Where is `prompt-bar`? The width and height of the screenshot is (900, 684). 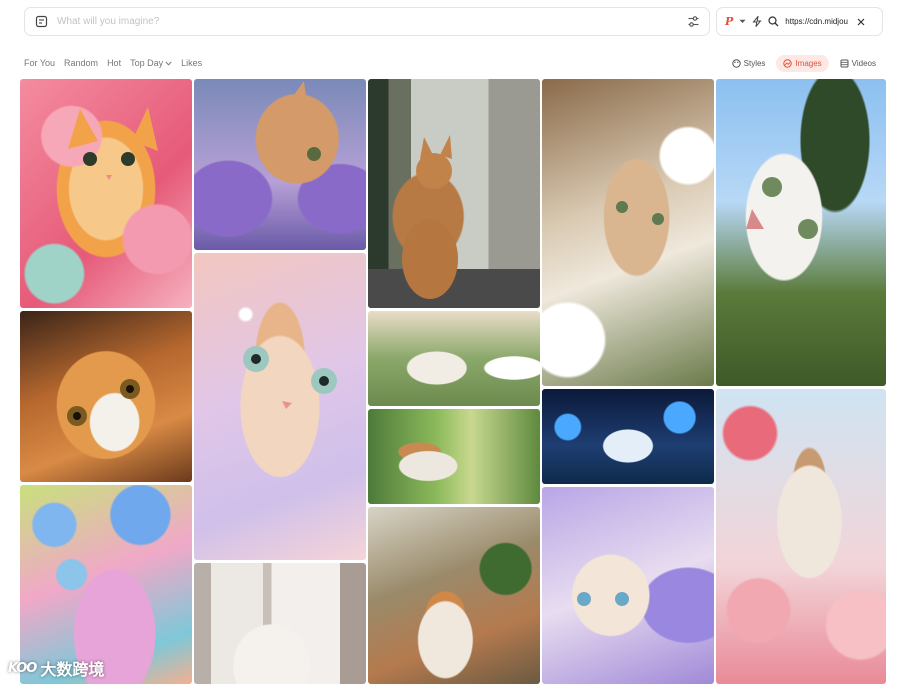 prompt-bar is located at coordinates (367, 21).